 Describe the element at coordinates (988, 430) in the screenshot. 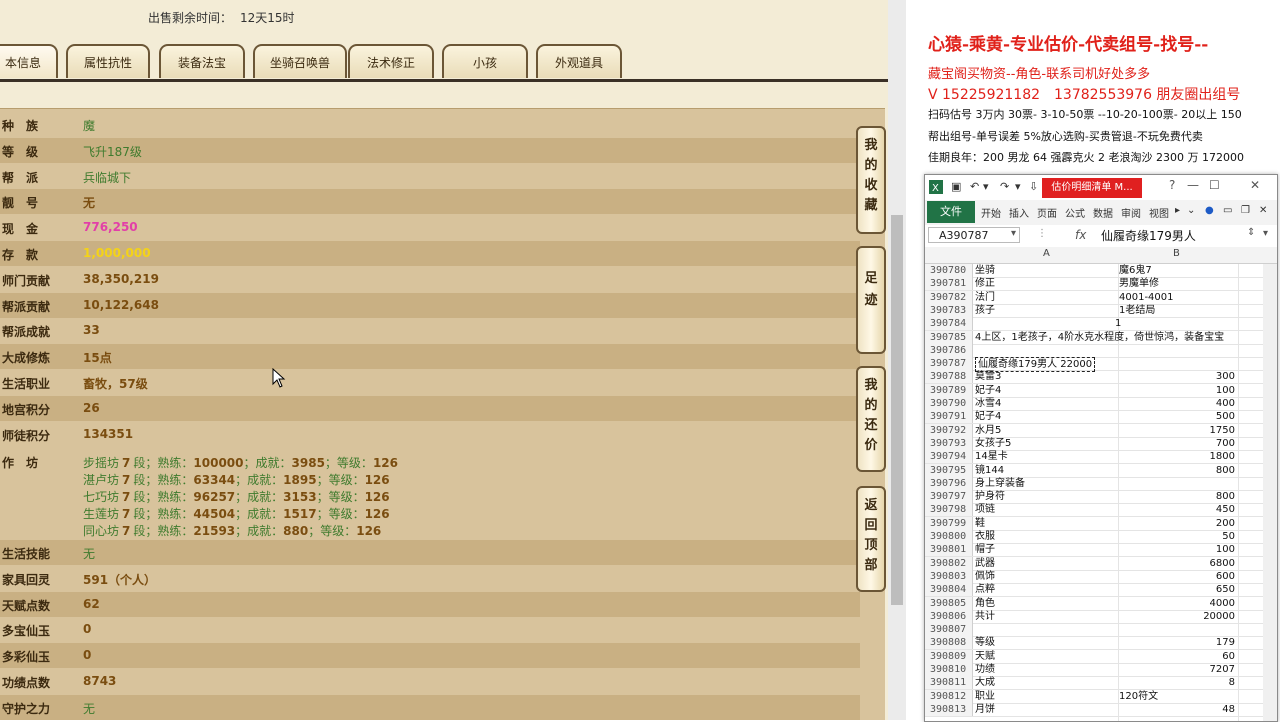

I see `cell-a: 水月5` at that location.